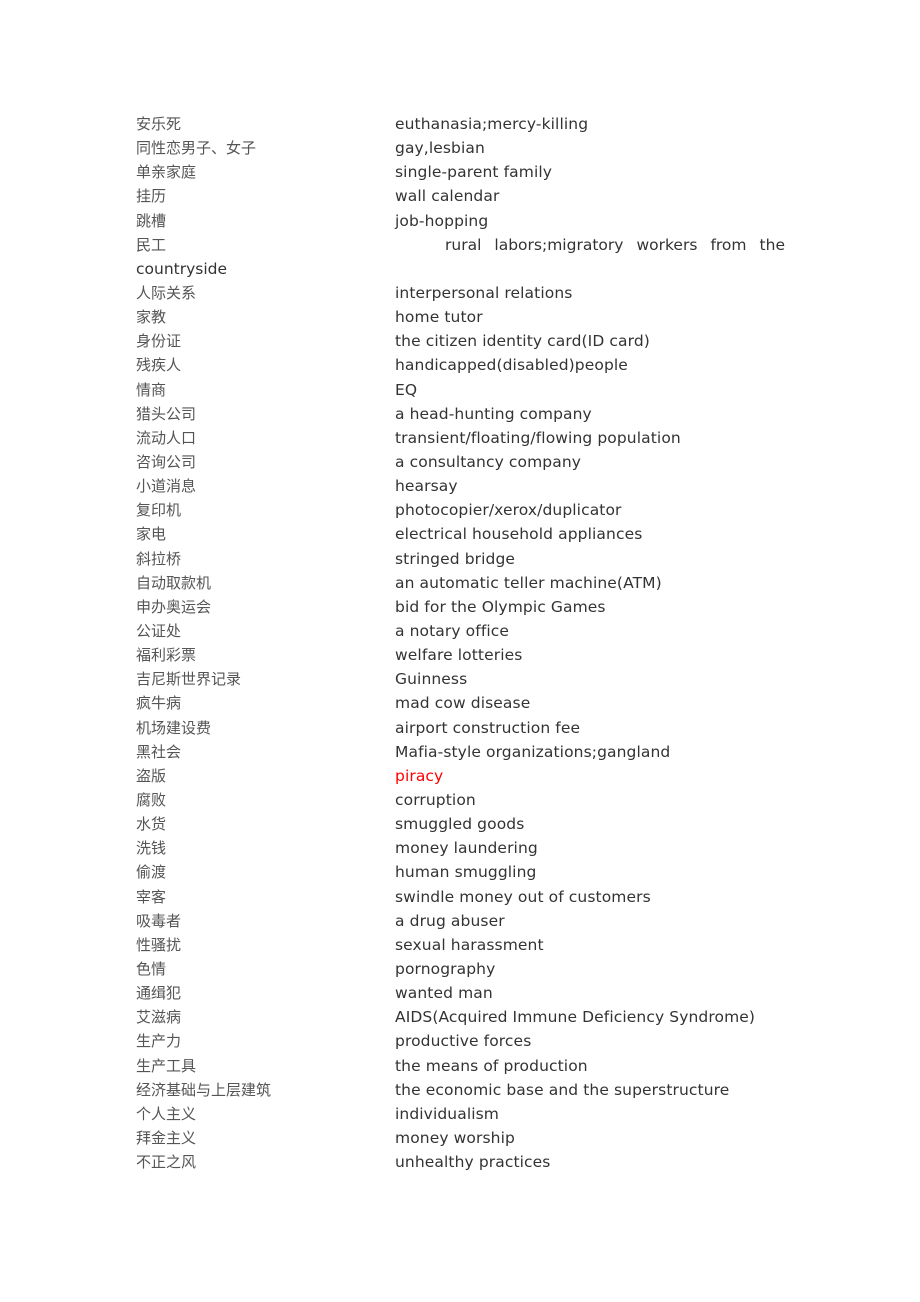  I want to click on english-translation: euthanasia;mercy-killing, so click(492, 124).